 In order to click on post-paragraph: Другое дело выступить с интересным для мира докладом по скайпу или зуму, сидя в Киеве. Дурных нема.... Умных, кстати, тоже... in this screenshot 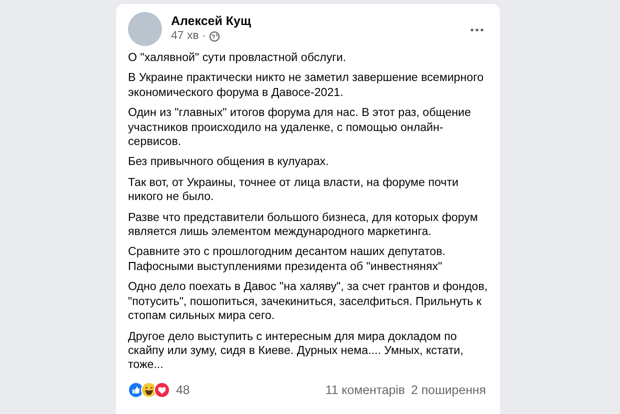, I will do `click(296, 351)`.